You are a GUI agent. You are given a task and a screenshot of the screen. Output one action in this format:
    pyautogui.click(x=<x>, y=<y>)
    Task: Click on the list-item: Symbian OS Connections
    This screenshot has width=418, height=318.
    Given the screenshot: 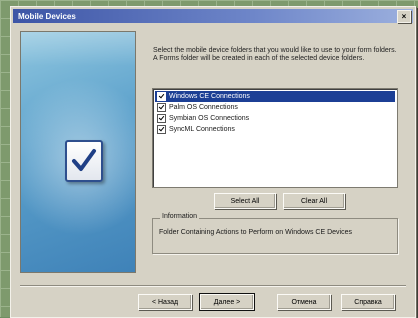 What is the action you would take?
    pyautogui.click(x=275, y=118)
    